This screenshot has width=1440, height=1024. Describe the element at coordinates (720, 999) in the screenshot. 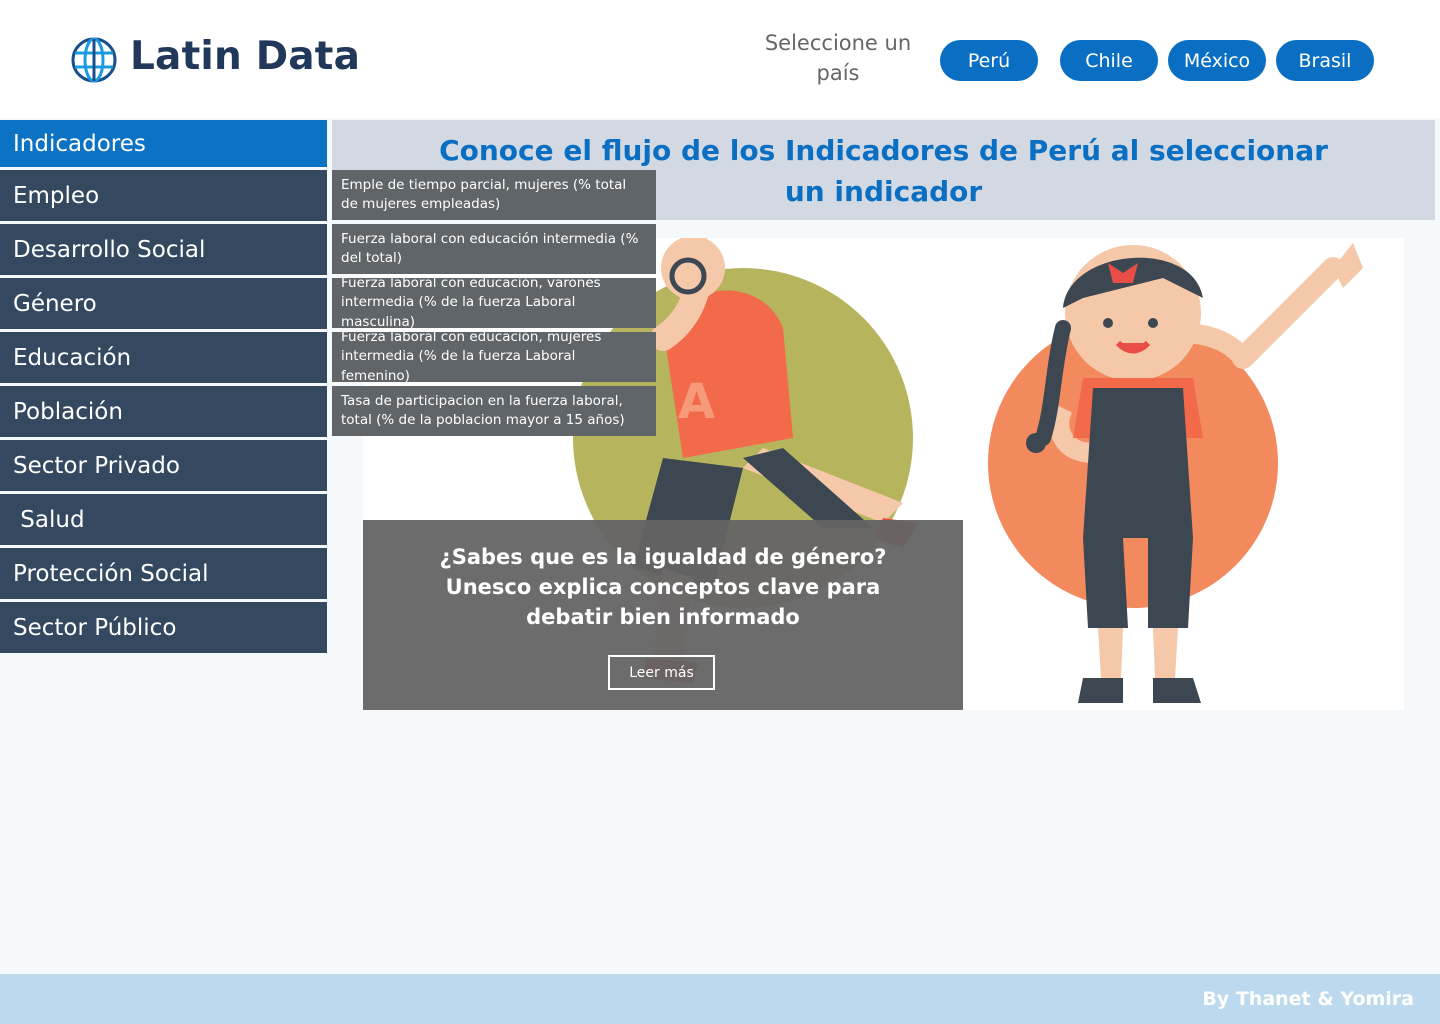

I see `footer: By Thanet & Yomira` at that location.